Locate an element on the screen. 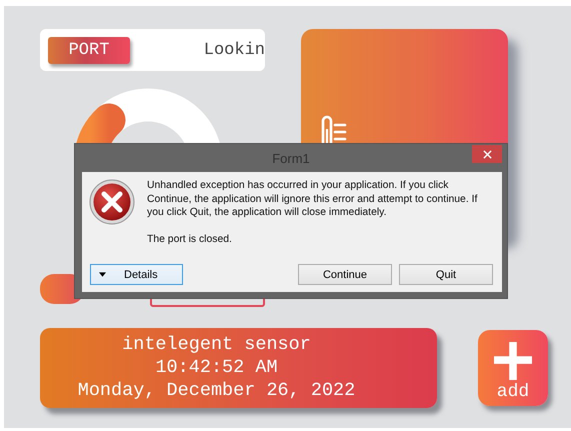 This screenshot has height=431, width=571. clock-date: Monday, December 26, 2022 is located at coordinates (217, 391).